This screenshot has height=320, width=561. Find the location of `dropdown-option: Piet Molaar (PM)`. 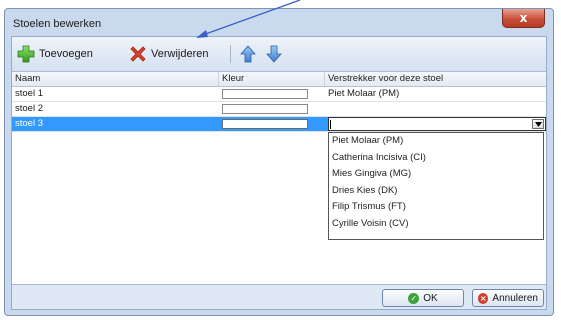

dropdown-option: Piet Molaar (PM) is located at coordinates (436, 141).